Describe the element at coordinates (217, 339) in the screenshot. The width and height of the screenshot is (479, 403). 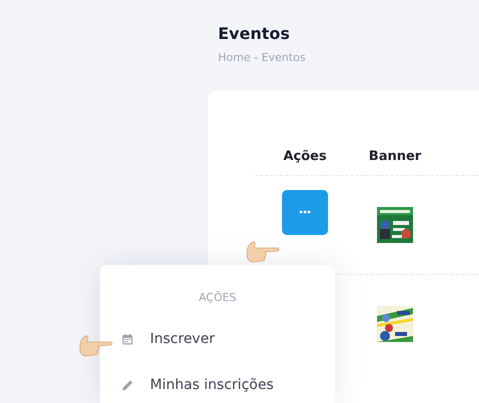
I see `menu-item: Inscrever` at that location.